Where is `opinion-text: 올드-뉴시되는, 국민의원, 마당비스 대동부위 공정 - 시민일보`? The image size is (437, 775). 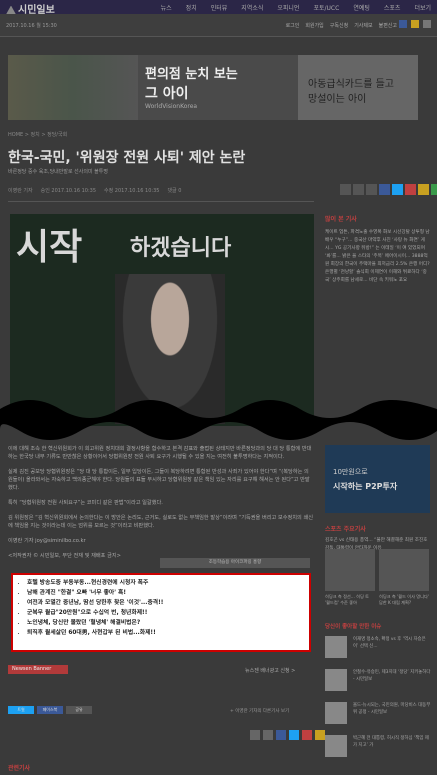 opinion-text: 올드-뉴시되는, 국민의원, 마당비스 대동부위 공정 - 시민일보 is located at coordinates (392, 709).